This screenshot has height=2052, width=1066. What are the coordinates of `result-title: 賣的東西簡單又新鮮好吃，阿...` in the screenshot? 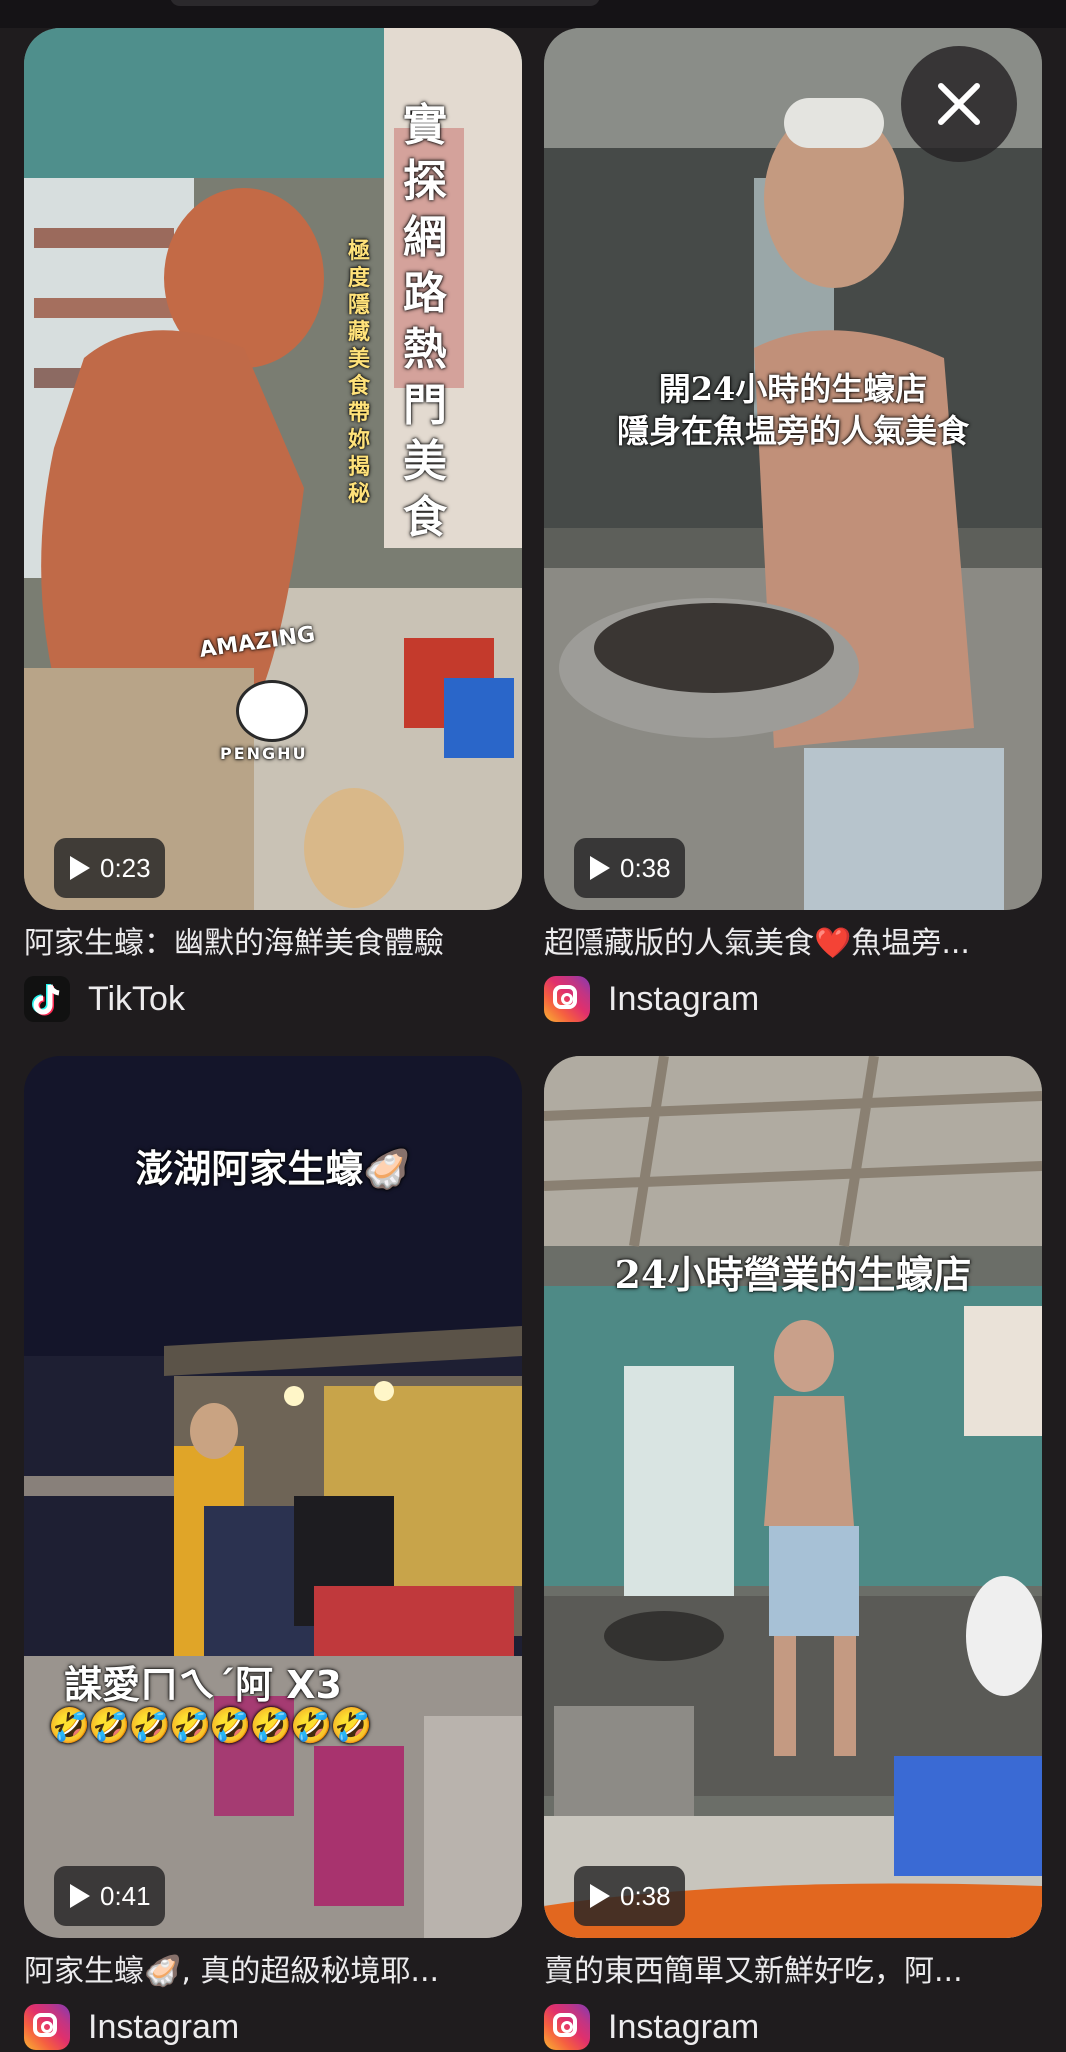 It's located at (793, 1972).